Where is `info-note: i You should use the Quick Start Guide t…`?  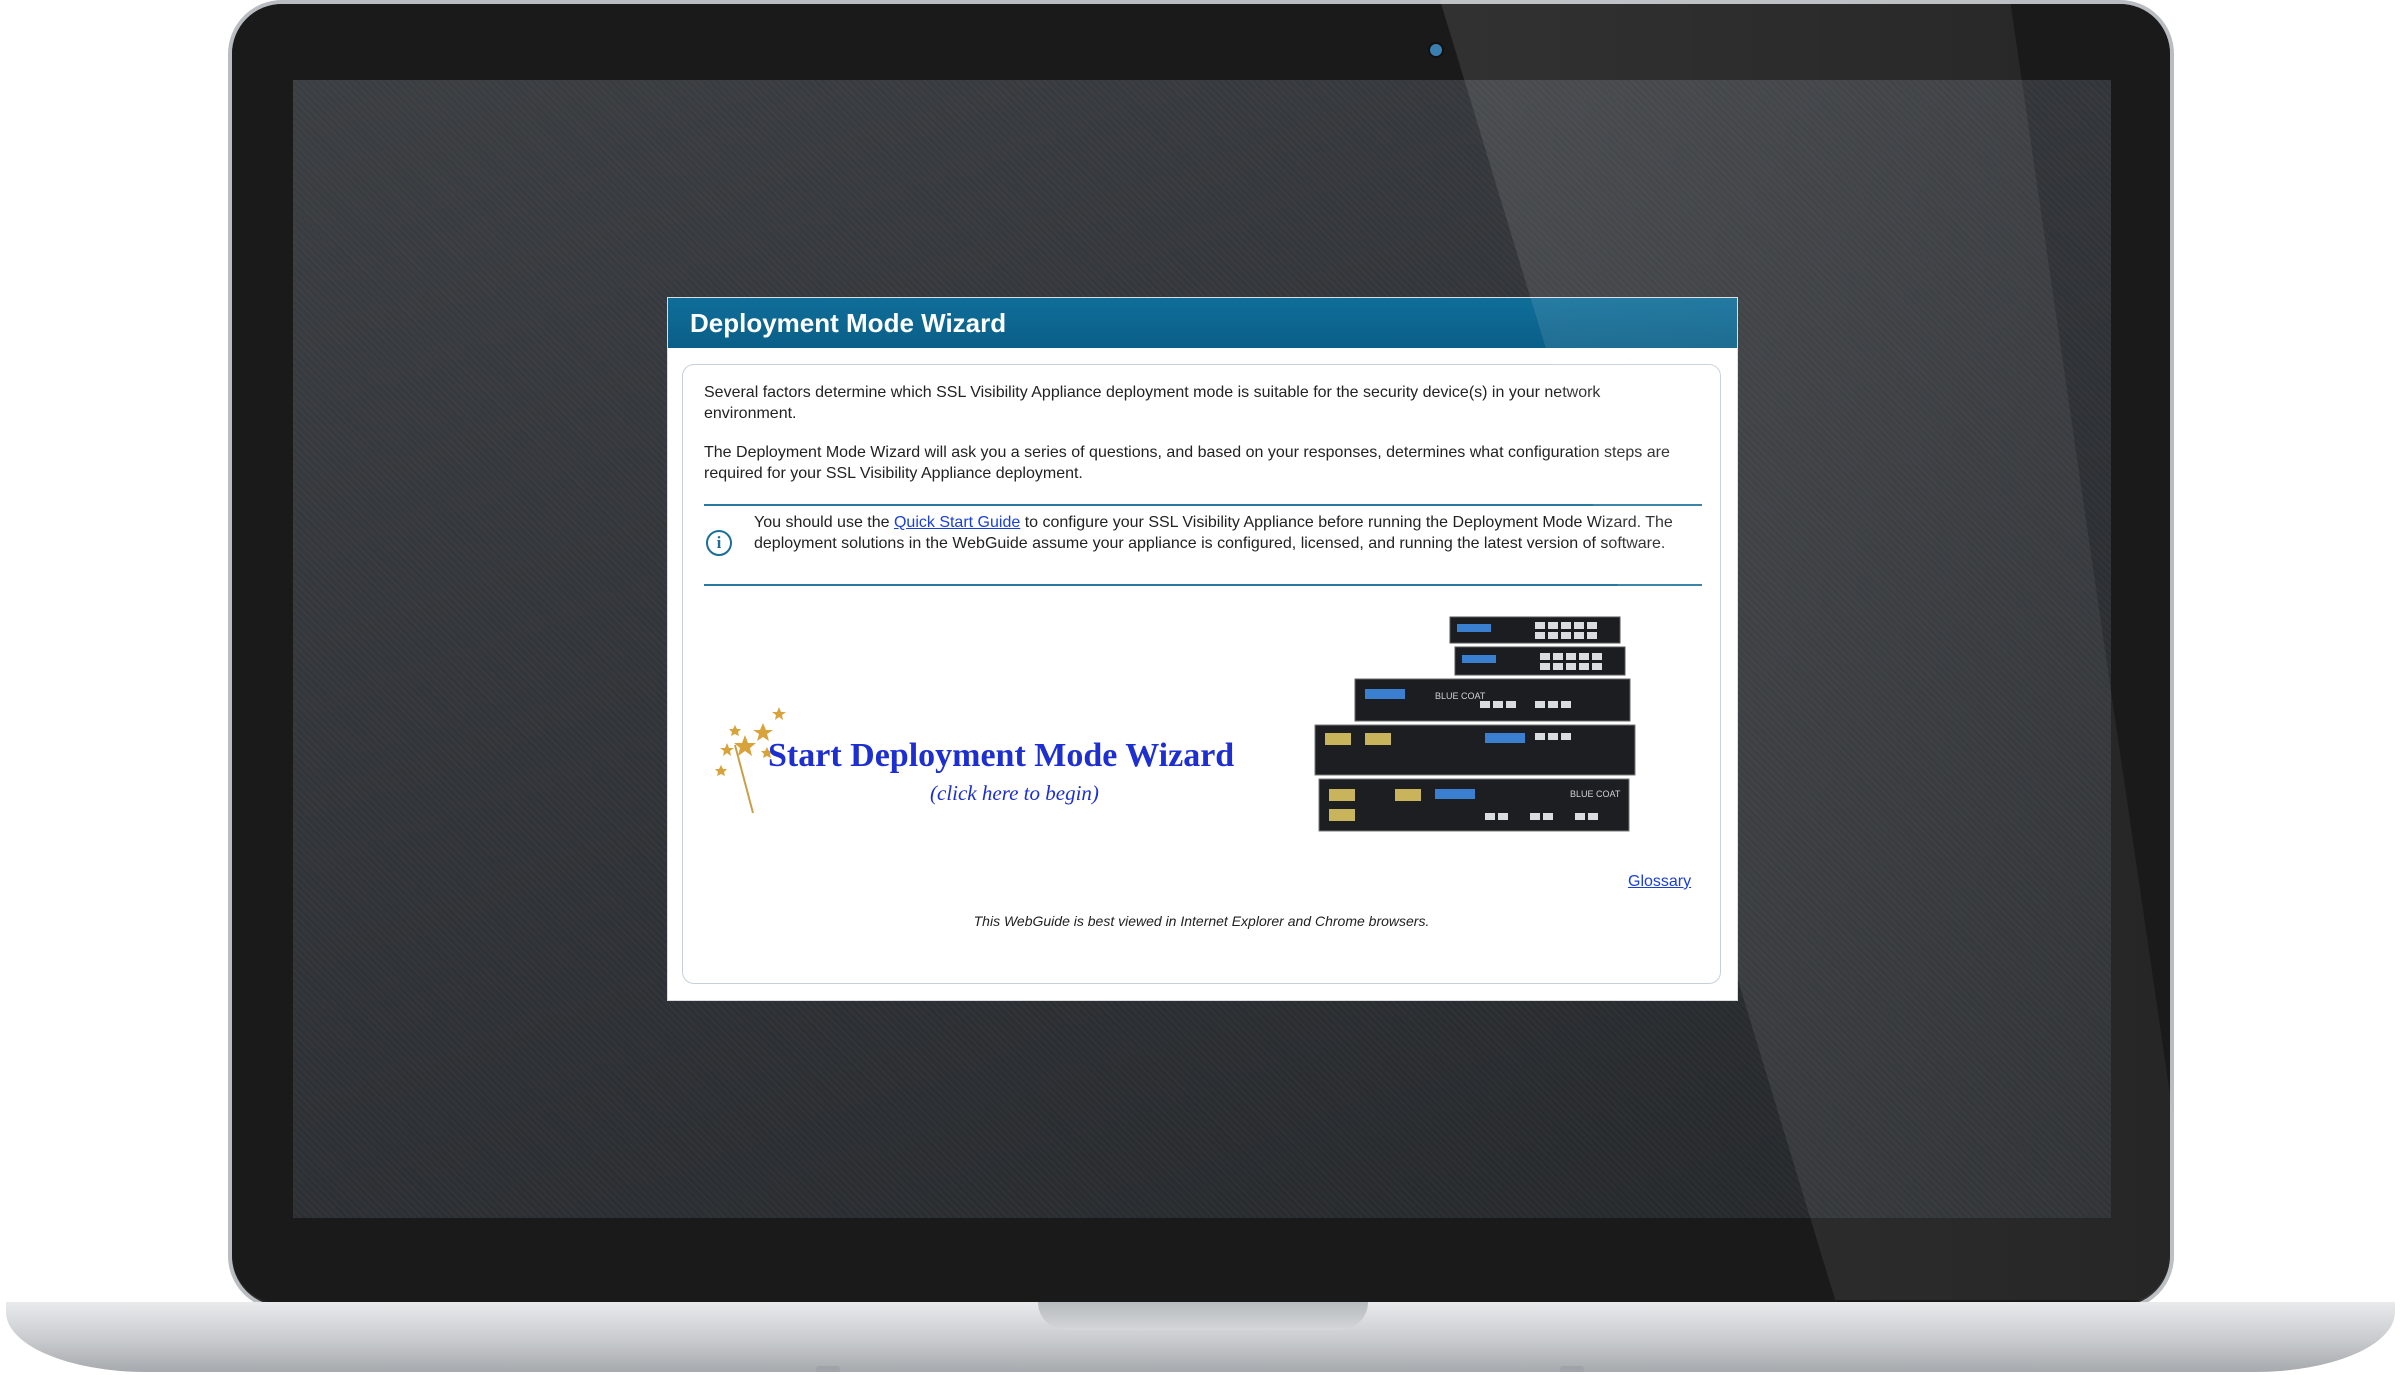
info-note: i You should use the Quick Start Guide t… is located at coordinates (1203, 545).